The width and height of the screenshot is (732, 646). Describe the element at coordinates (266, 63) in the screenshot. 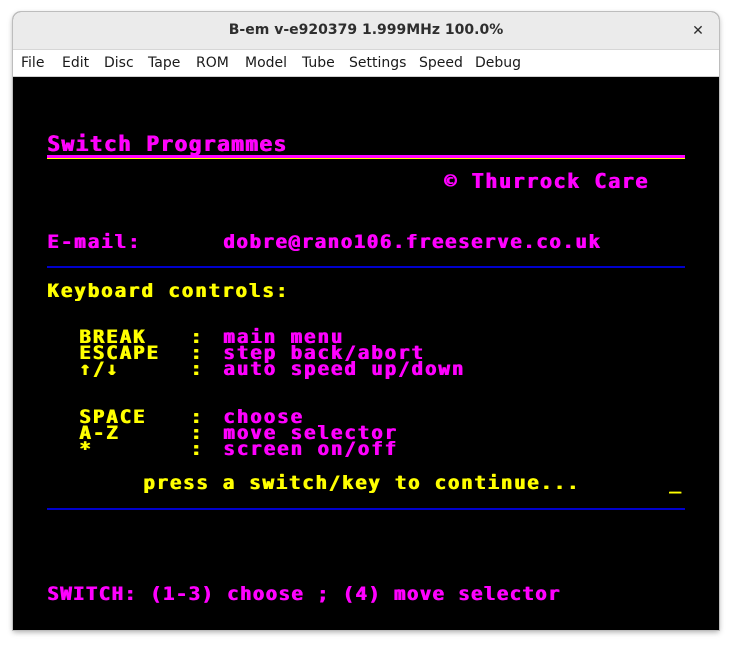

I see `menu-model: Model` at that location.